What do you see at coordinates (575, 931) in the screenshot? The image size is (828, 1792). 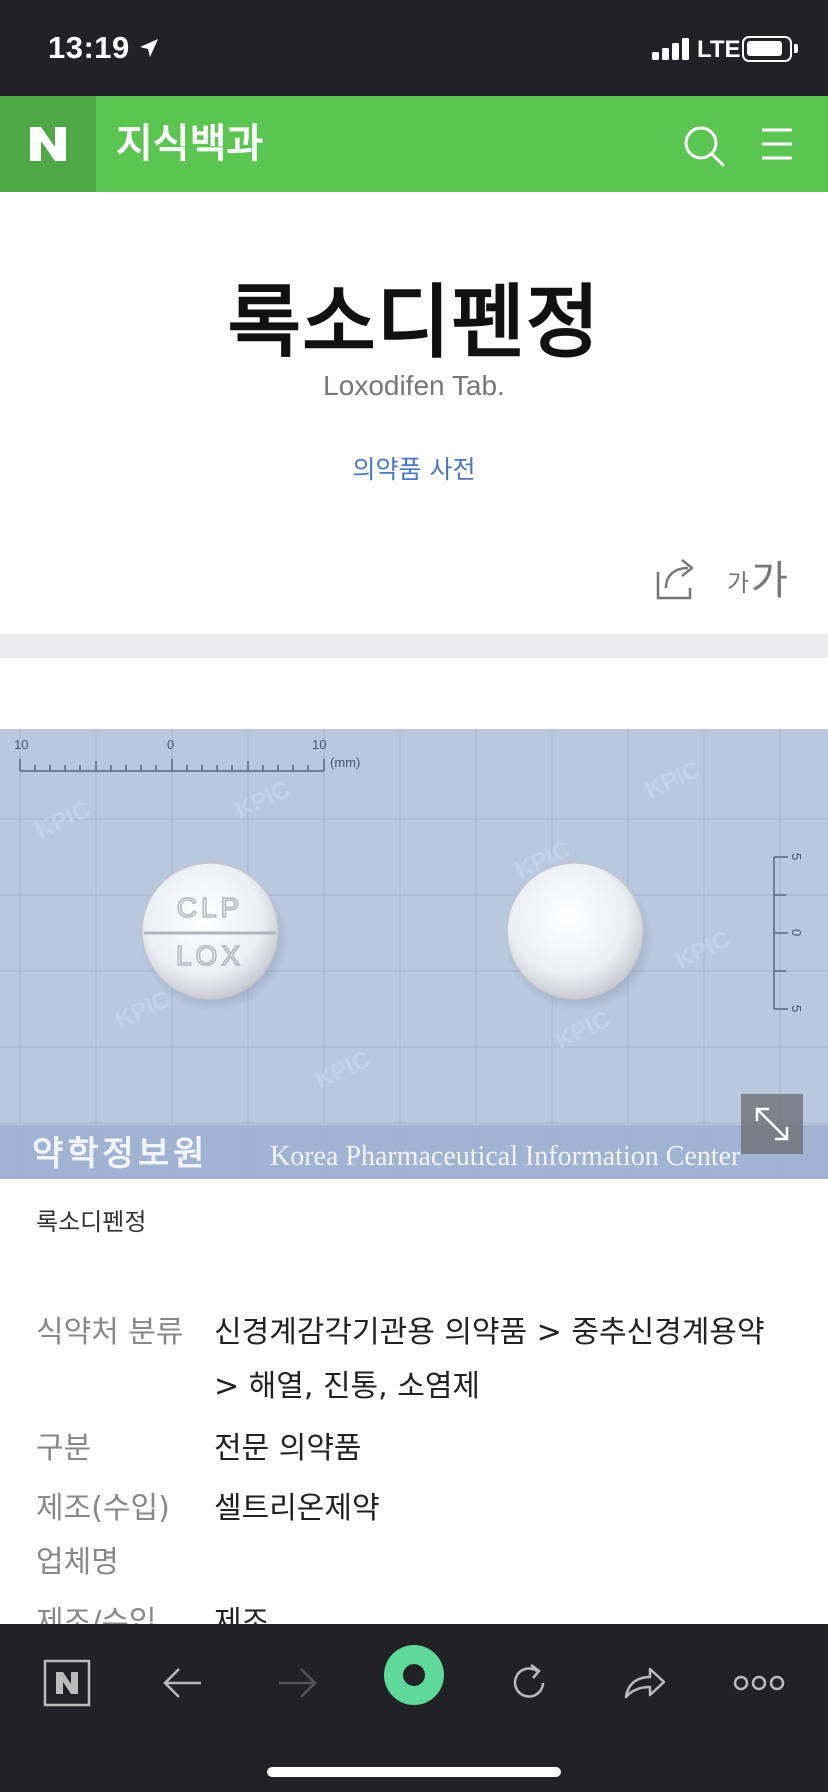 I see `pill-back` at bounding box center [575, 931].